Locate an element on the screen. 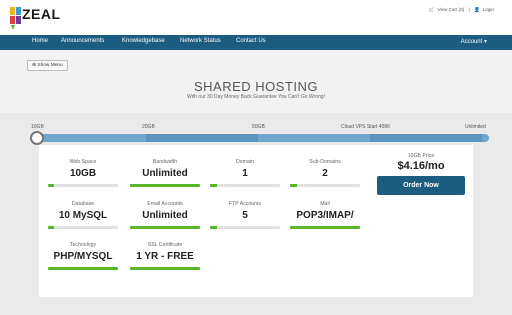 Image resolution: width=512 pixels, height=315 pixels. feature-value: PHP/MYSQL is located at coordinates (83, 256).